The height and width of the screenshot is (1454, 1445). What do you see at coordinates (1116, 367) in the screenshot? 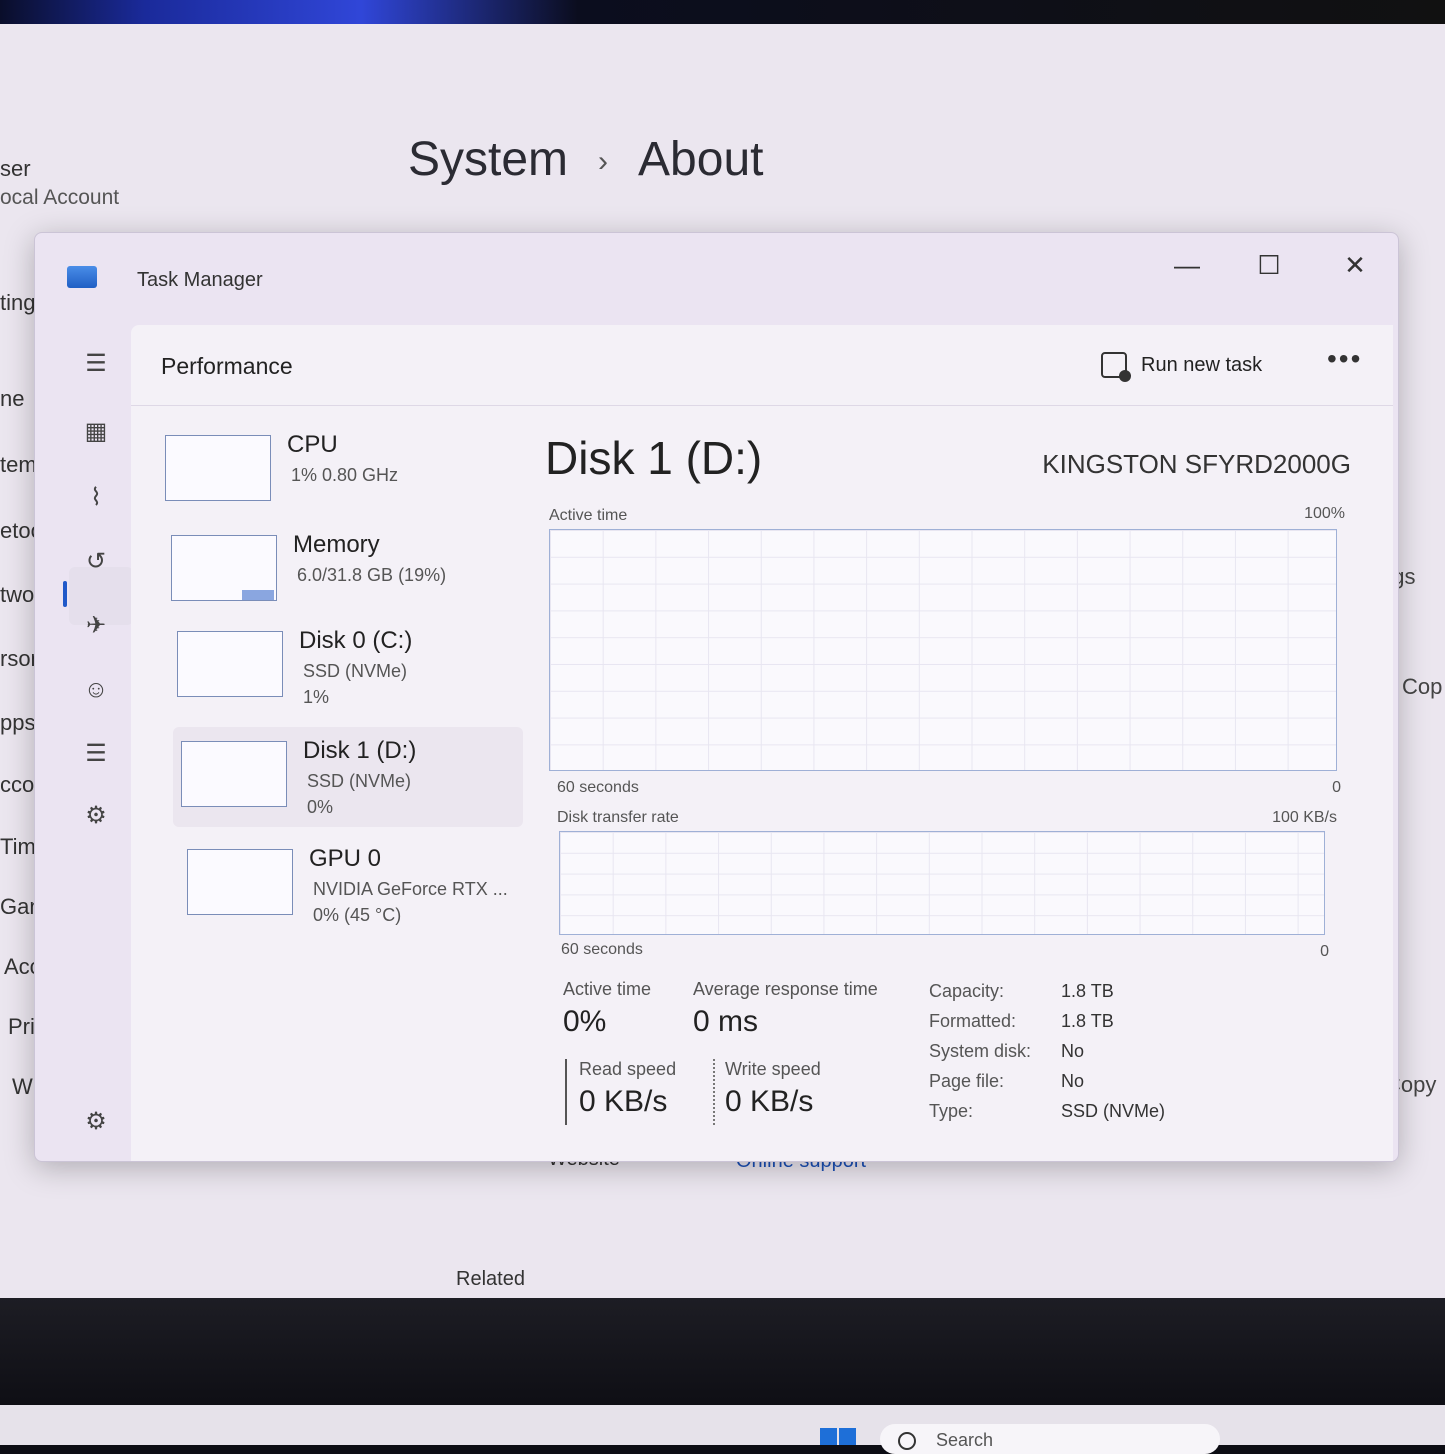
I see `run-task-icon` at bounding box center [1116, 367].